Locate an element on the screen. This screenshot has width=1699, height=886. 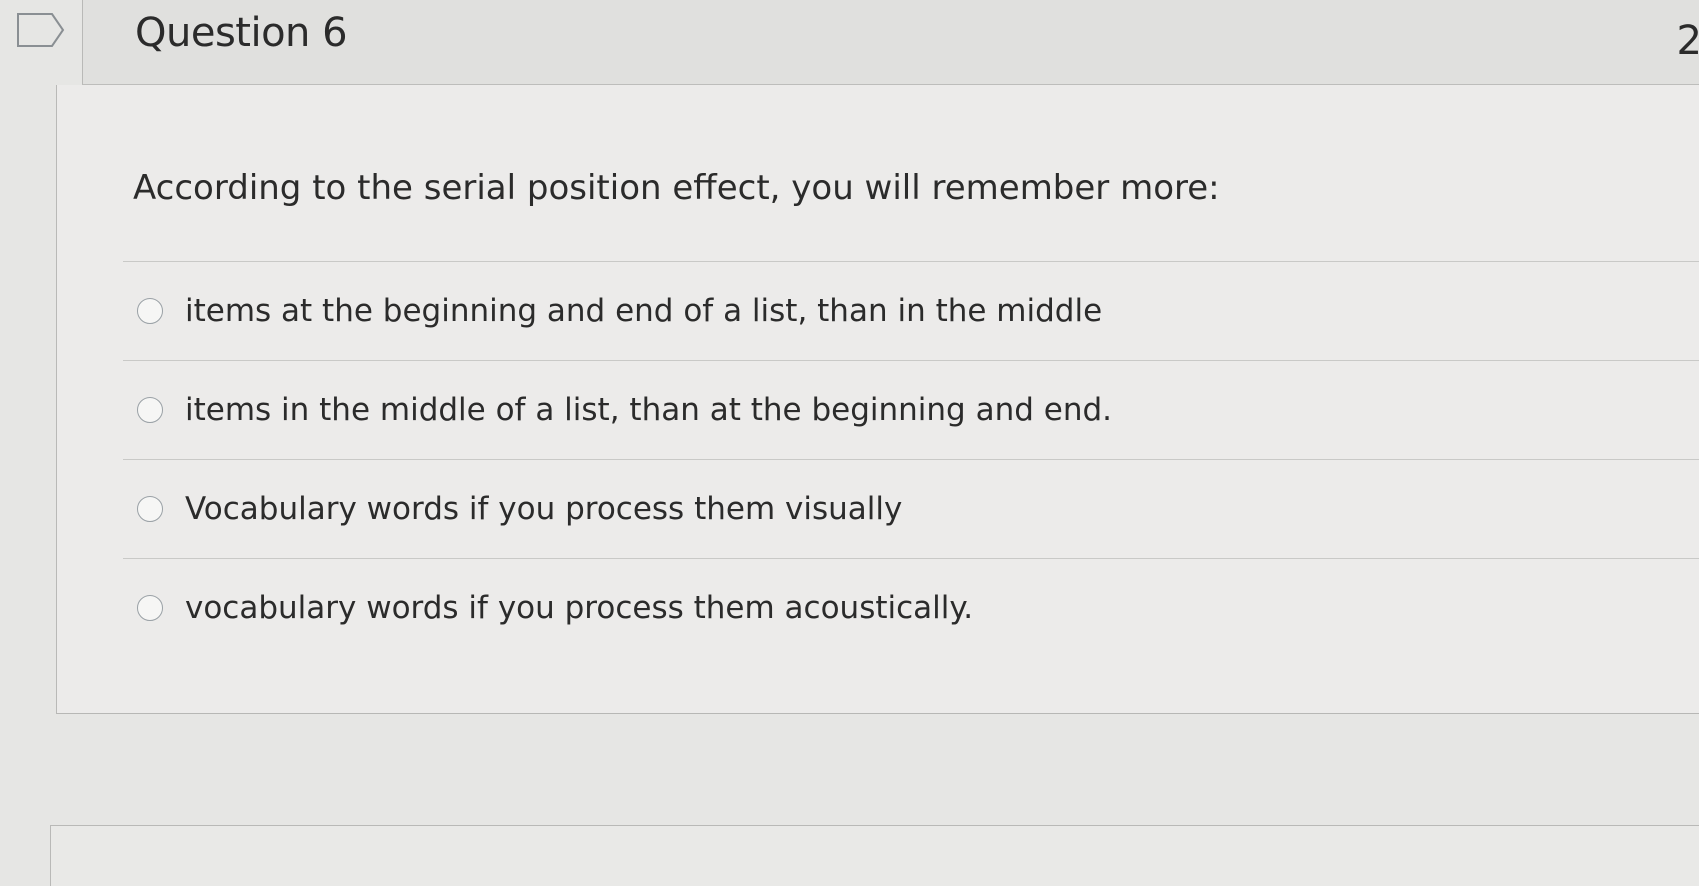
question-points: 2 is located at coordinates (1687, 41).